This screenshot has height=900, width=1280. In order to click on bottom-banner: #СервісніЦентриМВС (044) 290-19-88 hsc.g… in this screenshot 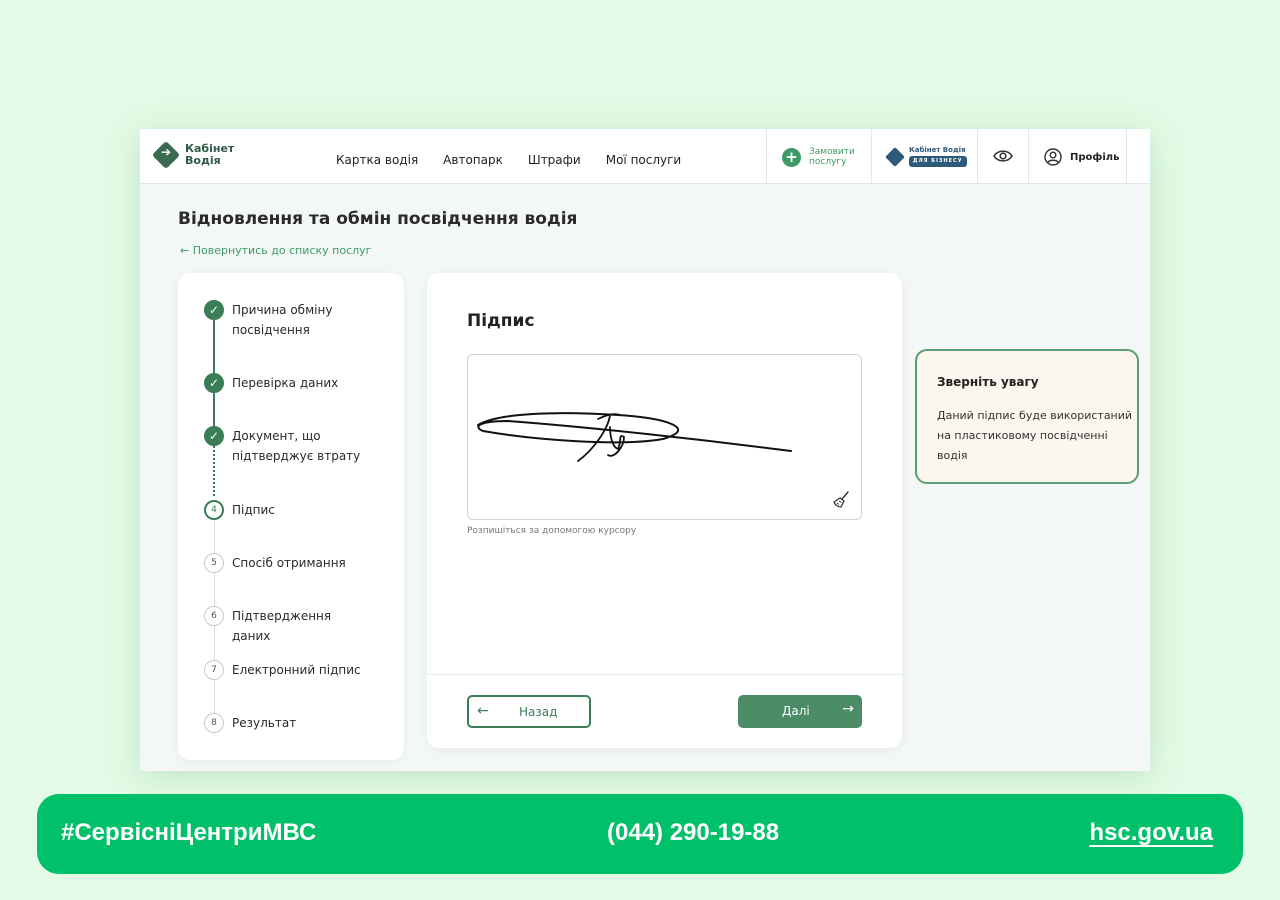, I will do `click(640, 834)`.